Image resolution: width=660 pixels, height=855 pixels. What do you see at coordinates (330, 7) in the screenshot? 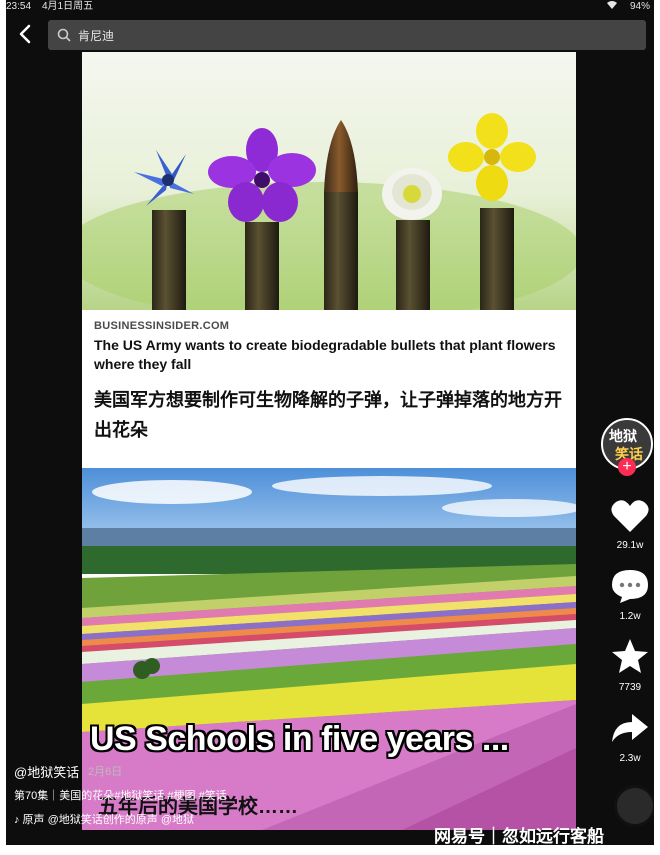
I see `status-bar: 23:54 4月1日周五 94%` at bounding box center [330, 7].